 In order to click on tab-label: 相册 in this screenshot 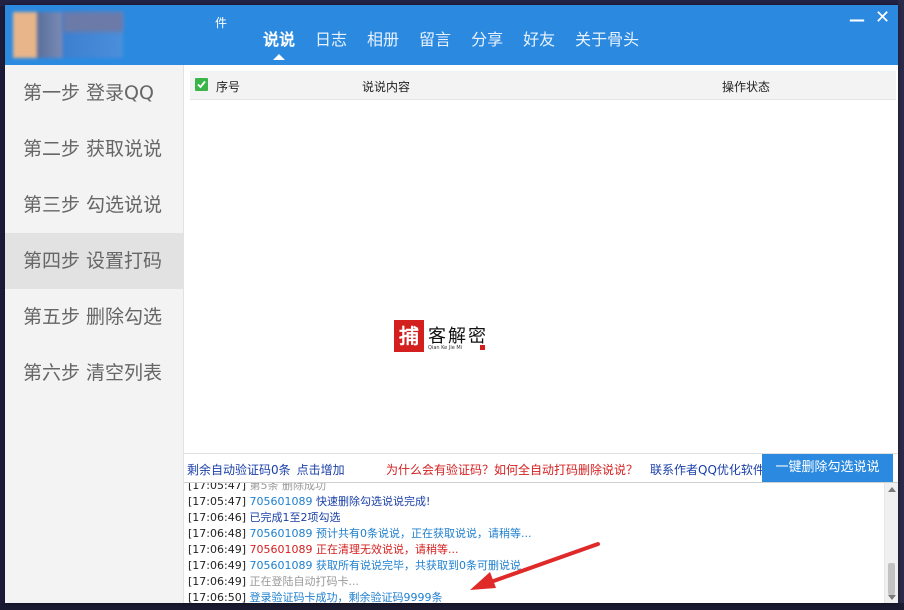, I will do `click(383, 39)`.